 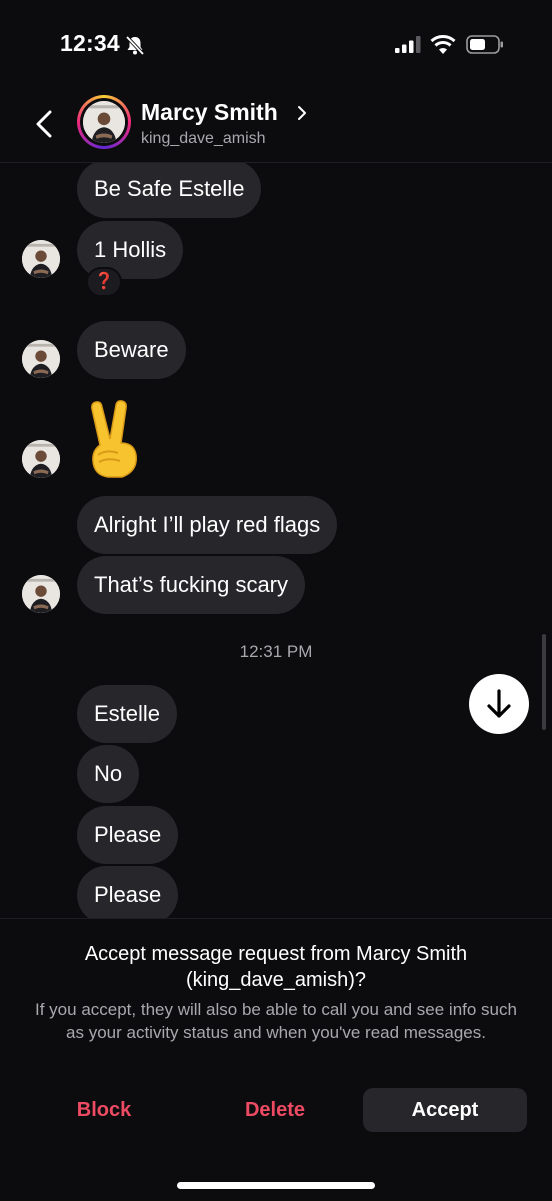 I want to click on contact-avatar, so click(x=104, y=122).